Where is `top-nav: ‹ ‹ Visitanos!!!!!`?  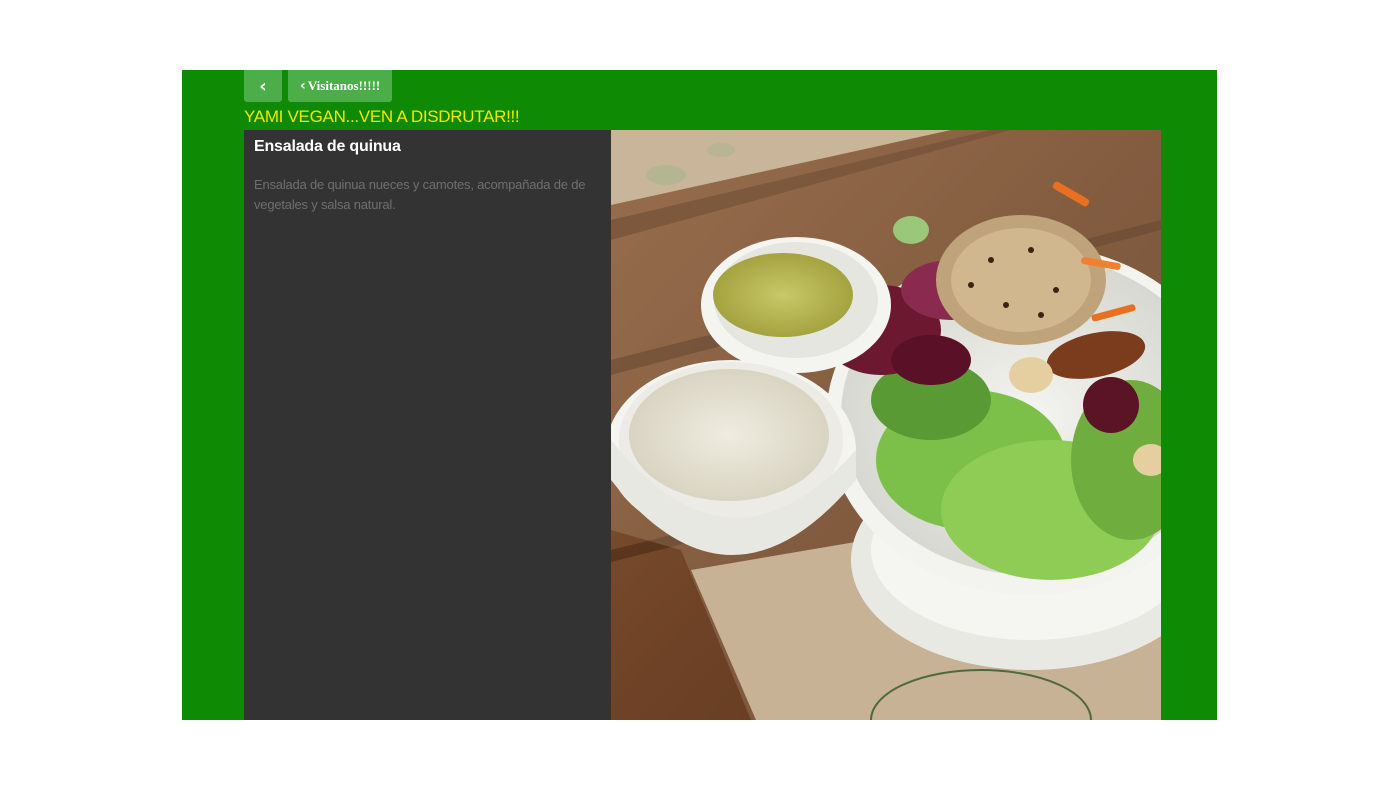
top-nav: ‹ ‹ Visitanos!!!!! is located at coordinates (318, 86).